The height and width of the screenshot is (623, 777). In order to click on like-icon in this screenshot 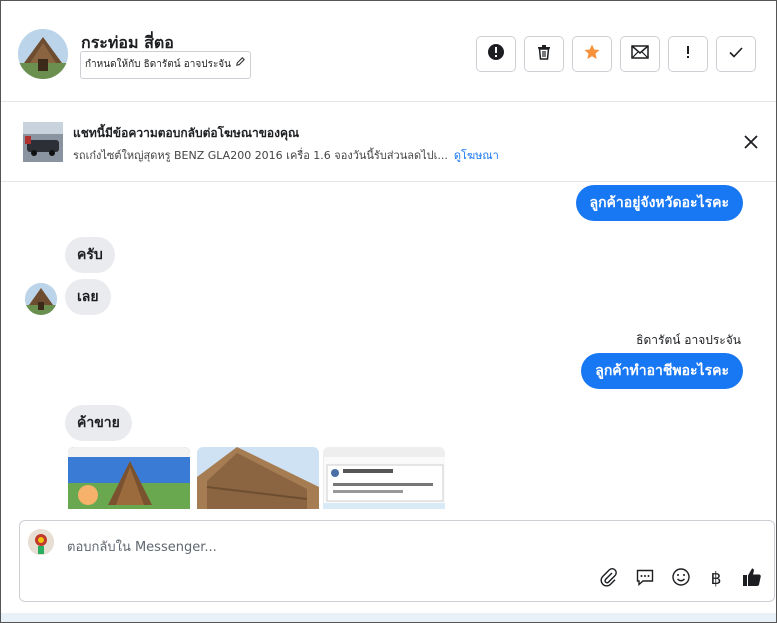, I will do `click(752, 579)`.